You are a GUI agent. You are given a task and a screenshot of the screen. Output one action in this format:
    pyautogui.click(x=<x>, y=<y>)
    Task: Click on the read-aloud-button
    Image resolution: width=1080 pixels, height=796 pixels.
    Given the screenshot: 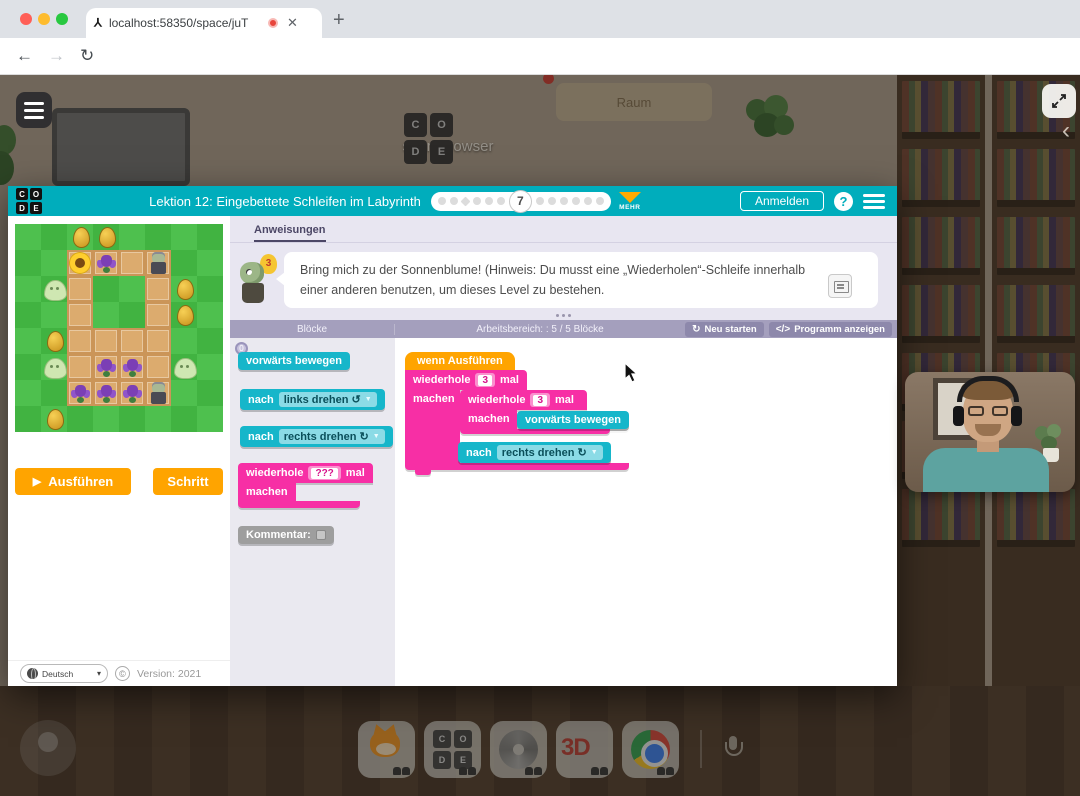 What is the action you would take?
    pyautogui.click(x=840, y=286)
    